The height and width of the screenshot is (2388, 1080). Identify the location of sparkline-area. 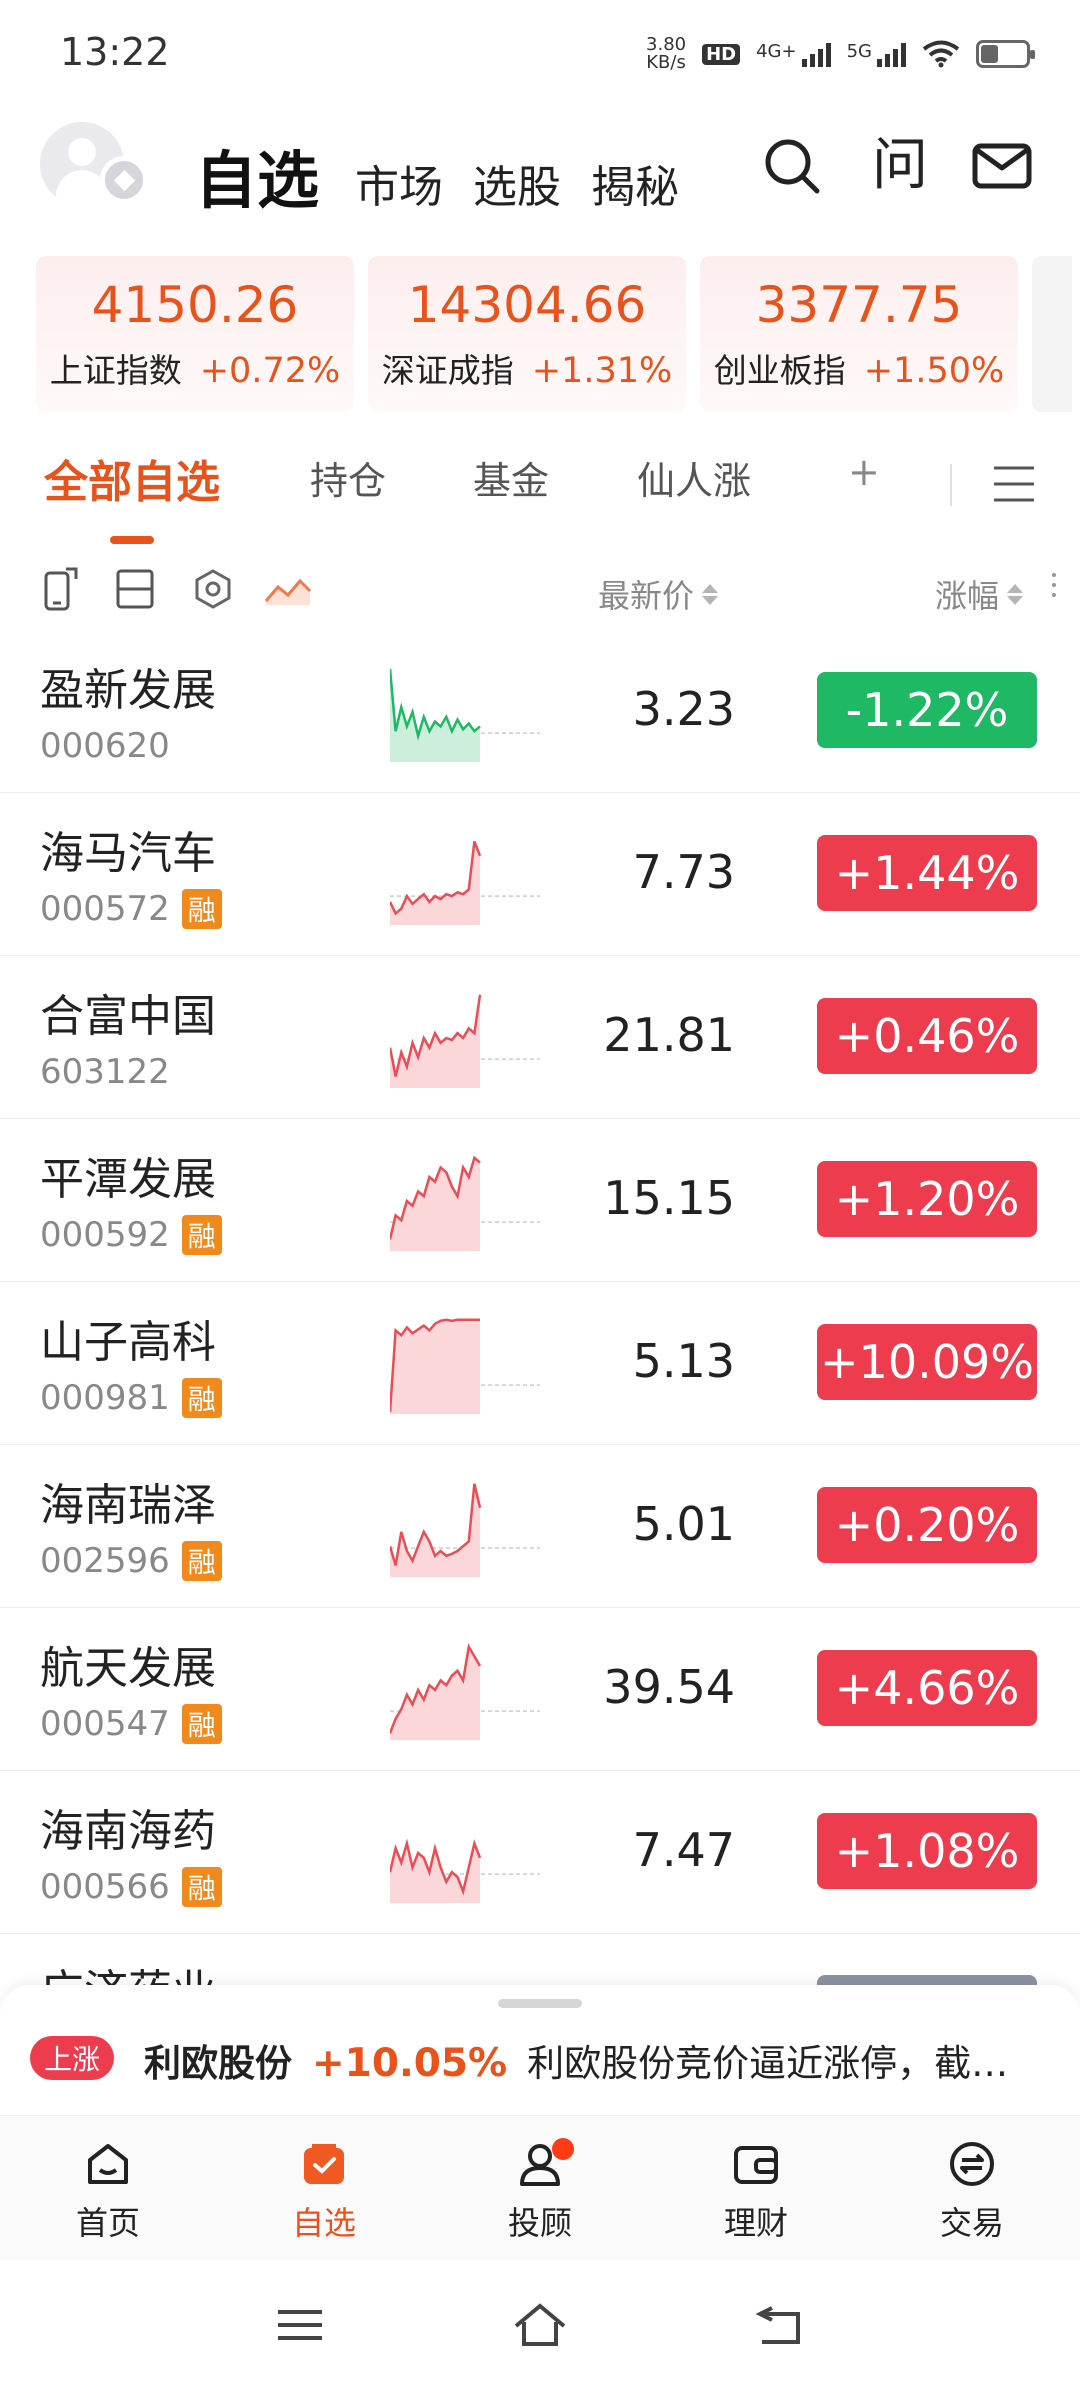
(435, 1041).